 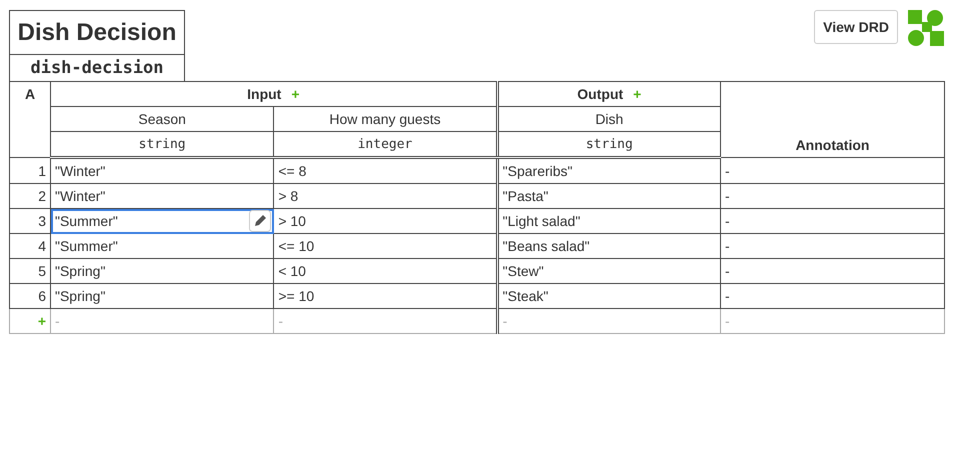 I want to click on rule-number: 2, so click(x=30, y=196).